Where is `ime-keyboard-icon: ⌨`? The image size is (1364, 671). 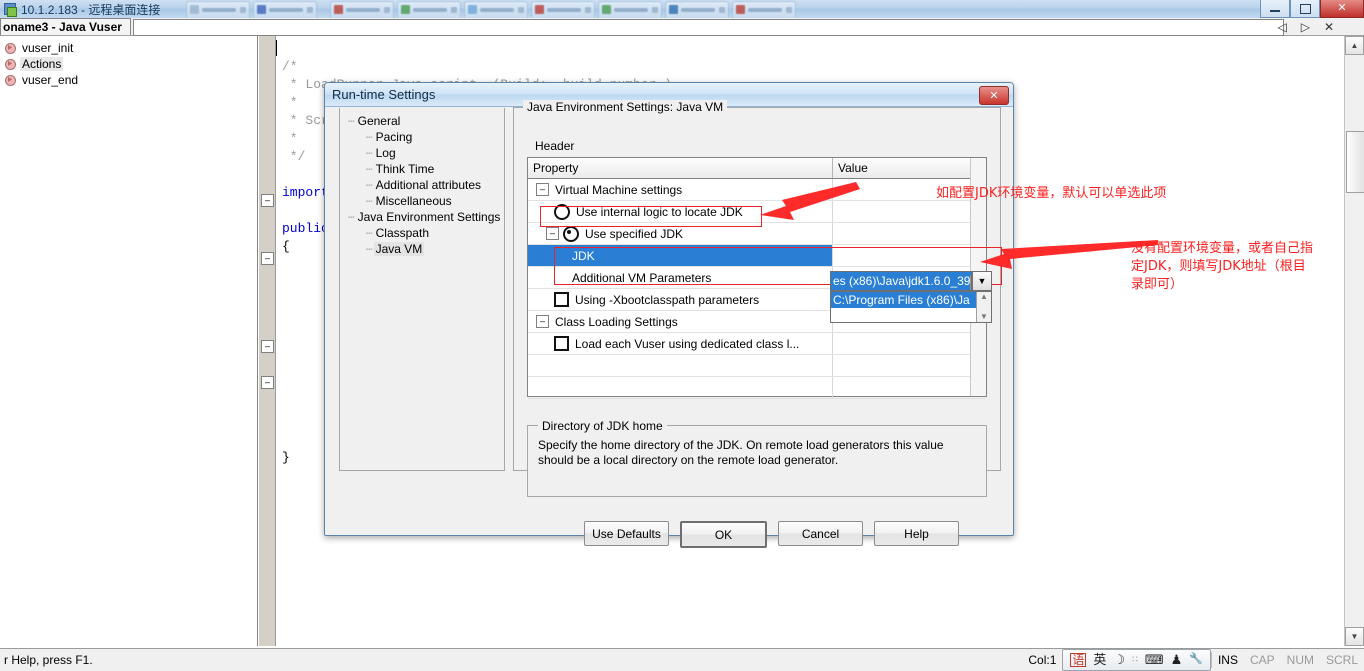 ime-keyboard-icon: ⌨ is located at coordinates (1154, 659).